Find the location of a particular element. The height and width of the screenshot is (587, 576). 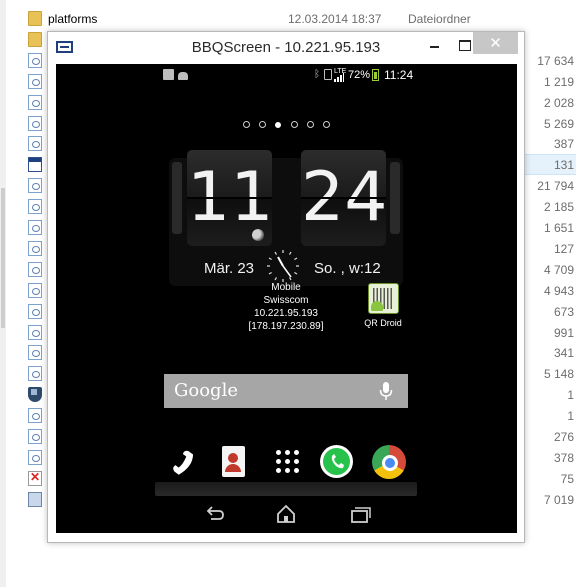

file-size: 991 is located at coordinates (563, 332).